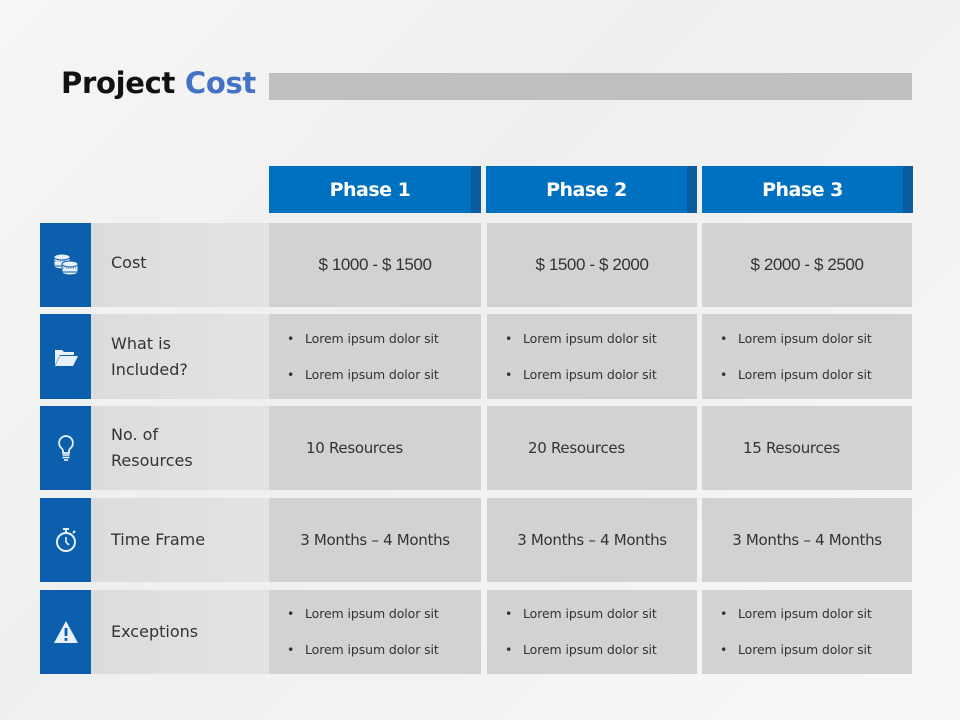 Image resolution: width=960 pixels, height=720 pixels. I want to click on folder-open-icon, so click(66, 357).